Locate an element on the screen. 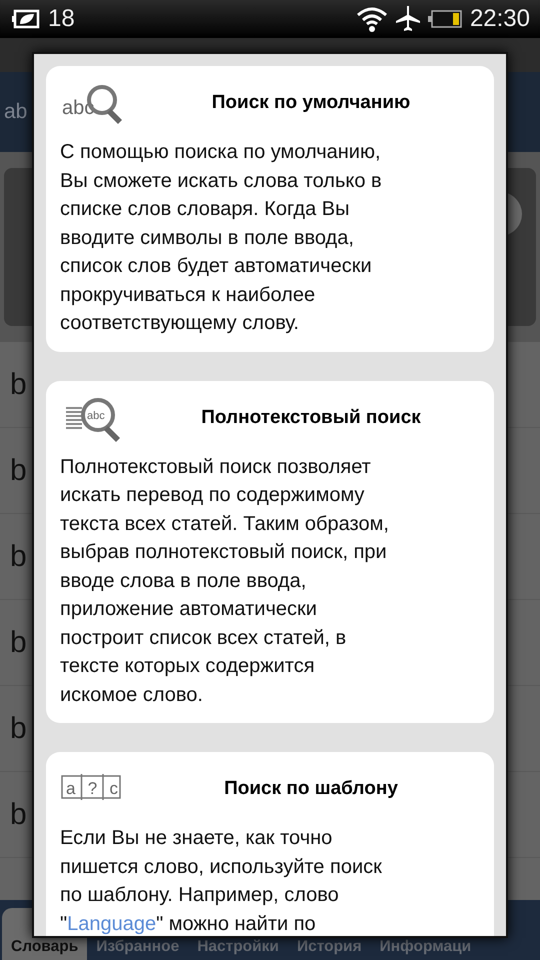 The image size is (540, 960). card-title: Поиск по умолчанию is located at coordinates (311, 103).